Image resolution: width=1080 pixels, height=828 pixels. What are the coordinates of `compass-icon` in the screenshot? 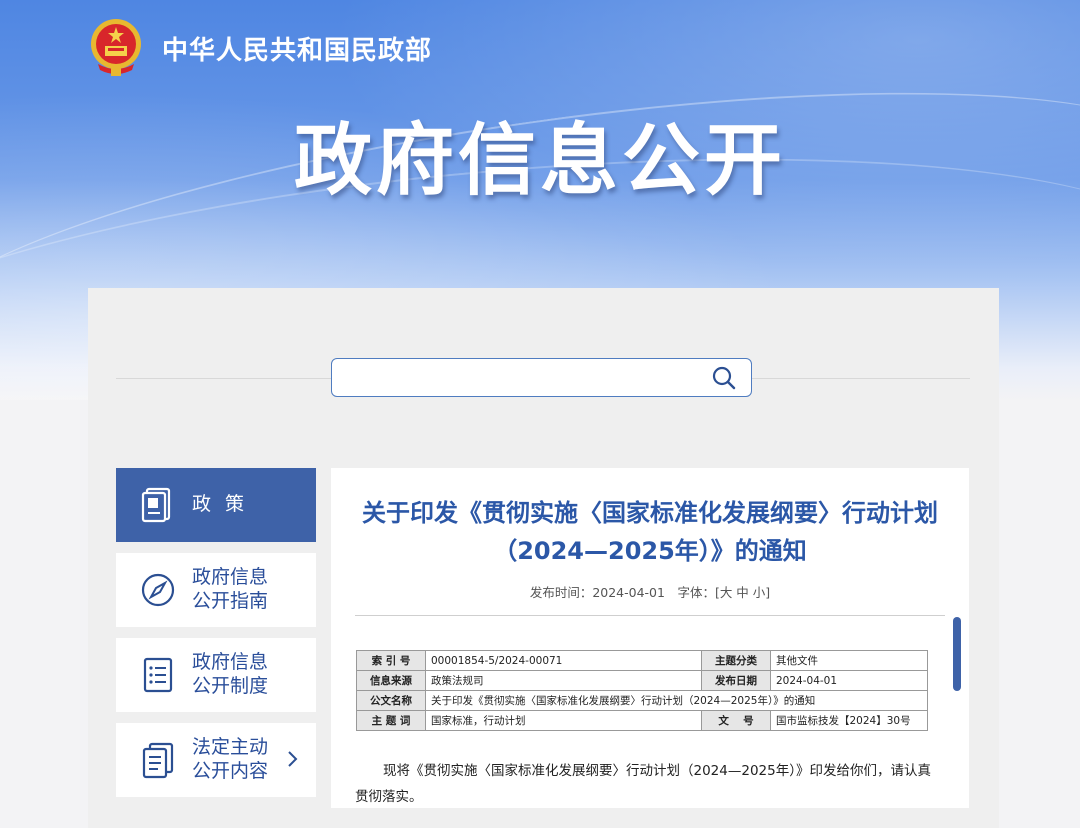 It's located at (158, 590).